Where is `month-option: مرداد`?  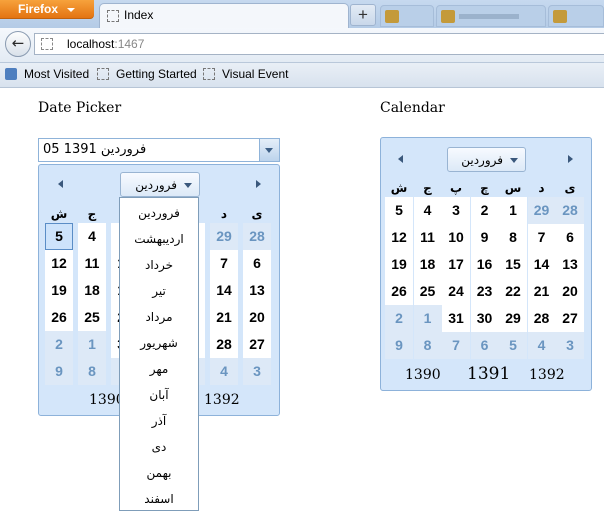 month-option: مرداد is located at coordinates (159, 317).